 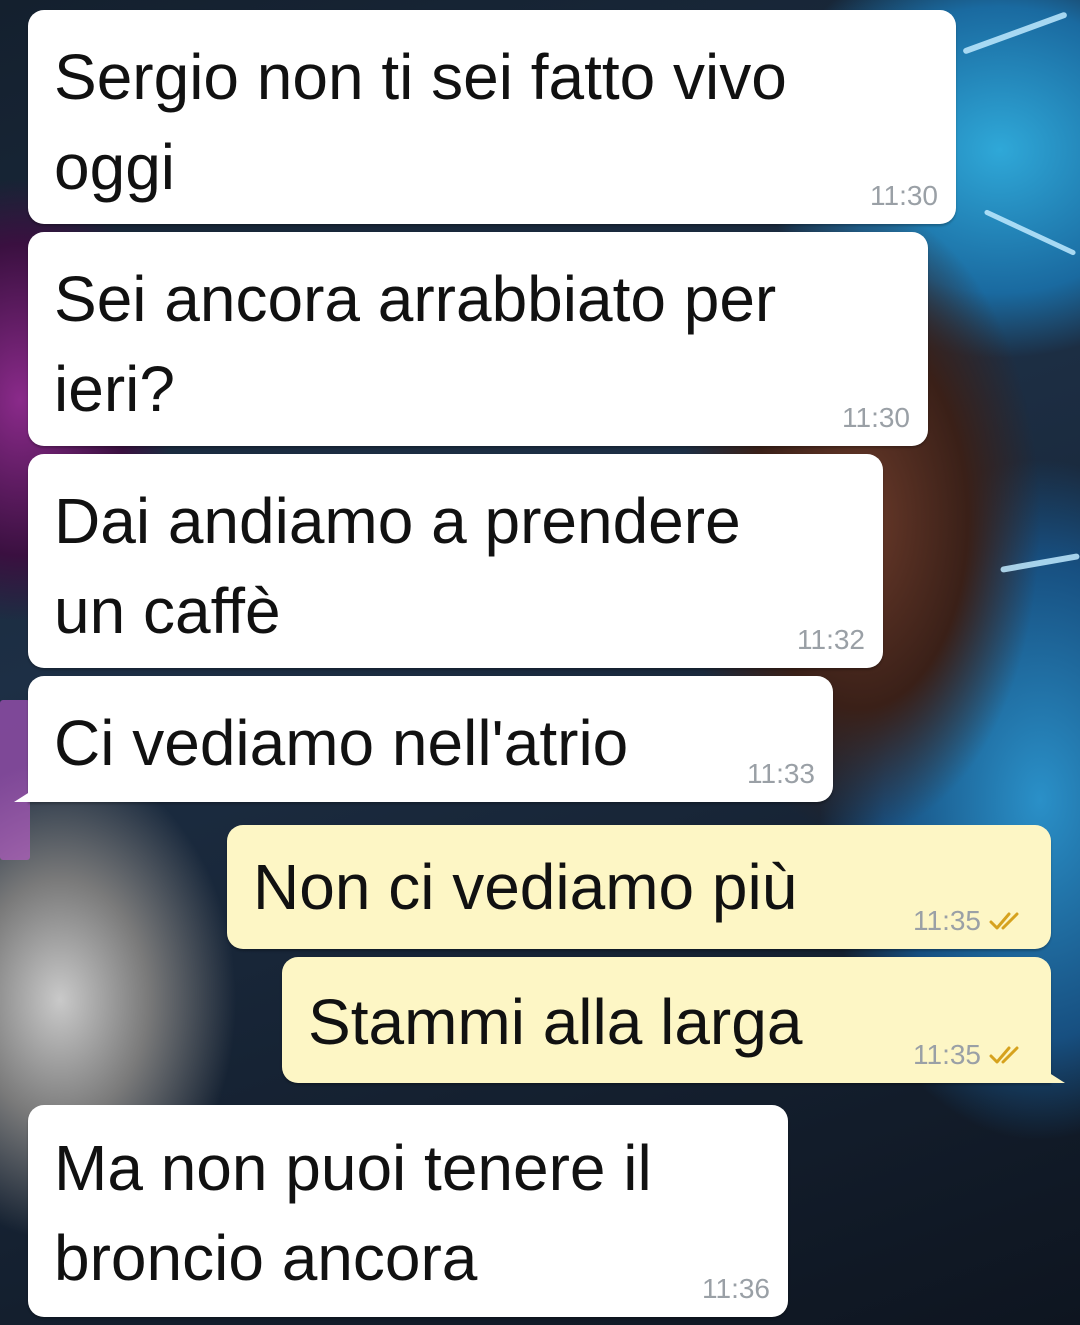 I want to click on message-text: Sei ancora arrabbiato per ieri?, so click(x=415, y=344).